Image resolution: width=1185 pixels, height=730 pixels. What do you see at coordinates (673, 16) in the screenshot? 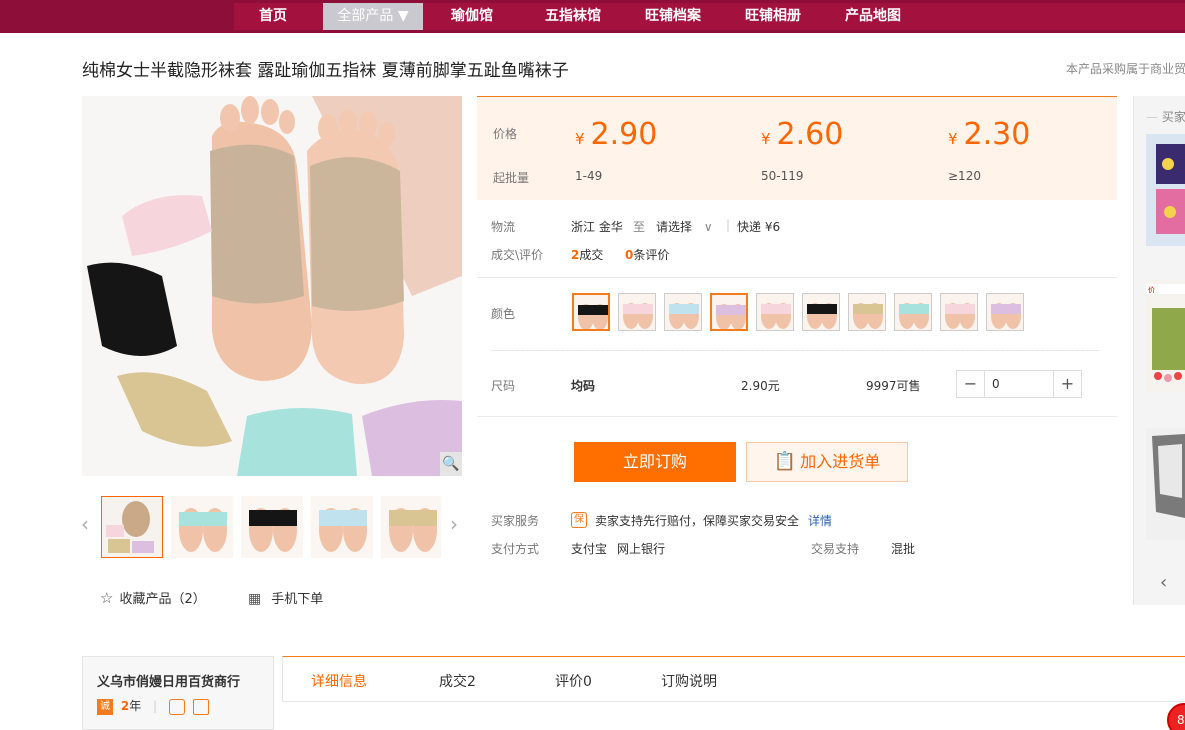
I see `nav-shop-profile: 旺铺档案` at bounding box center [673, 16].